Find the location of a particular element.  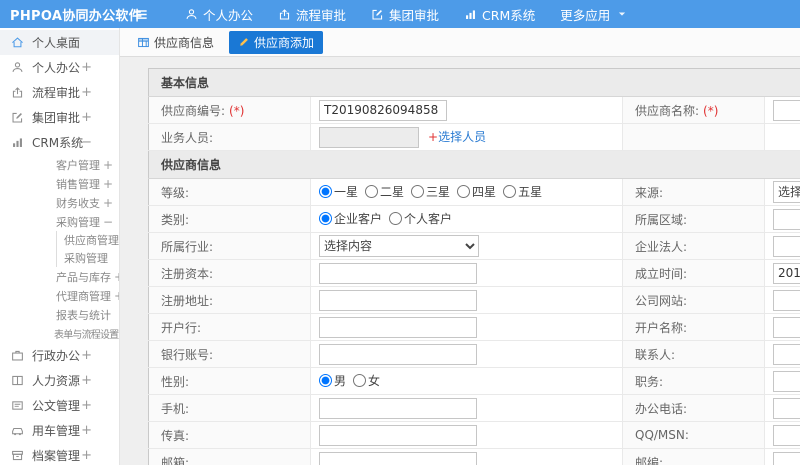

sidebar-subitem-form-workflow-settings: 表单与流程设置+ is located at coordinates (59, 333).